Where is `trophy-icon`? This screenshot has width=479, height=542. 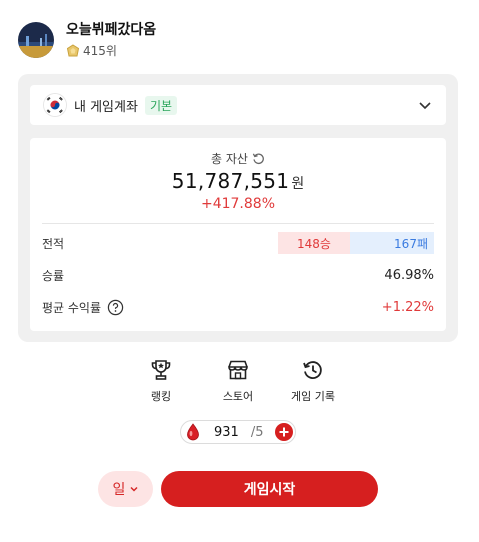 trophy-icon is located at coordinates (161, 370).